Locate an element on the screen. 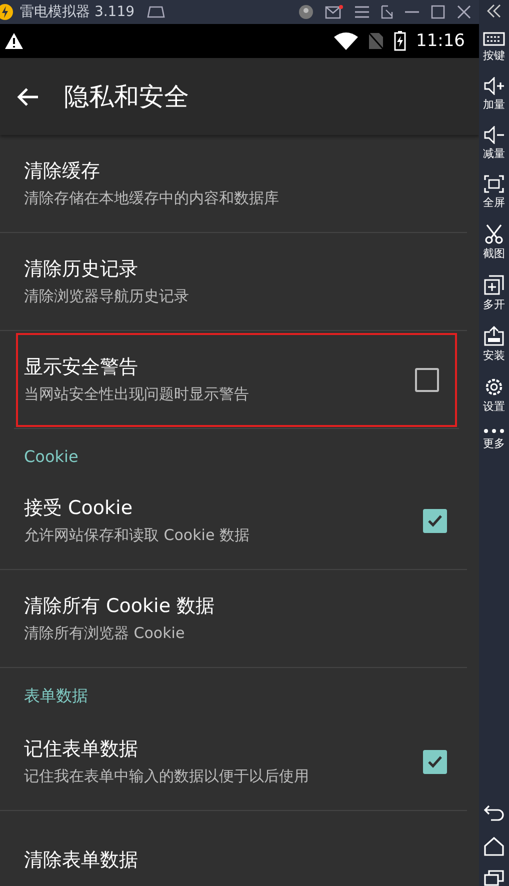 The width and height of the screenshot is (509, 886). collapse-chevron-icon is located at coordinates (494, 11).